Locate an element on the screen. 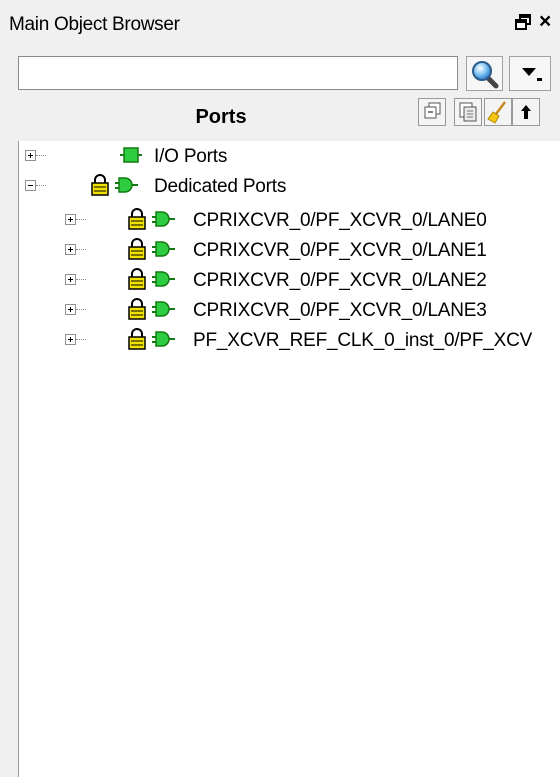  go-up-button is located at coordinates (526, 112).